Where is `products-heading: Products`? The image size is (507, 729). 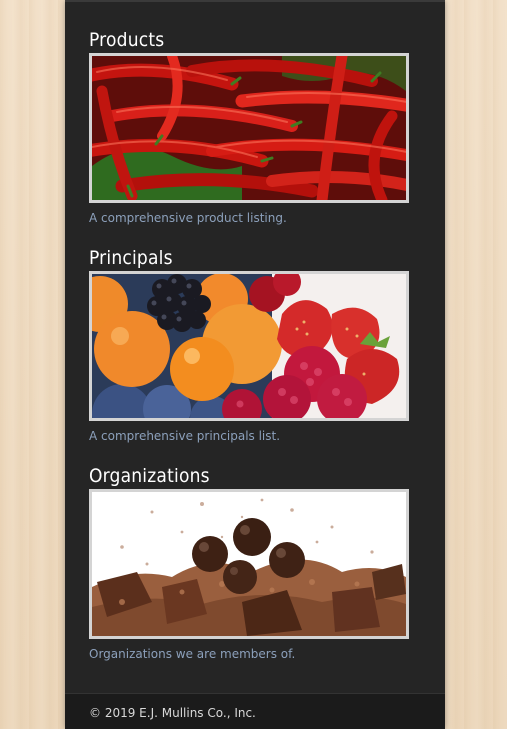 products-heading: Products is located at coordinates (126, 40).